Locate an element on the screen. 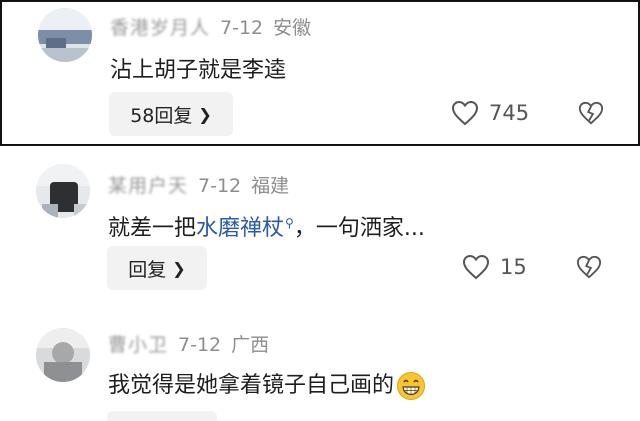 Image resolution: width=640 pixels, height=421 pixels. comment-meta: 曹小卫 7-12 广西 is located at coordinates (188, 343).